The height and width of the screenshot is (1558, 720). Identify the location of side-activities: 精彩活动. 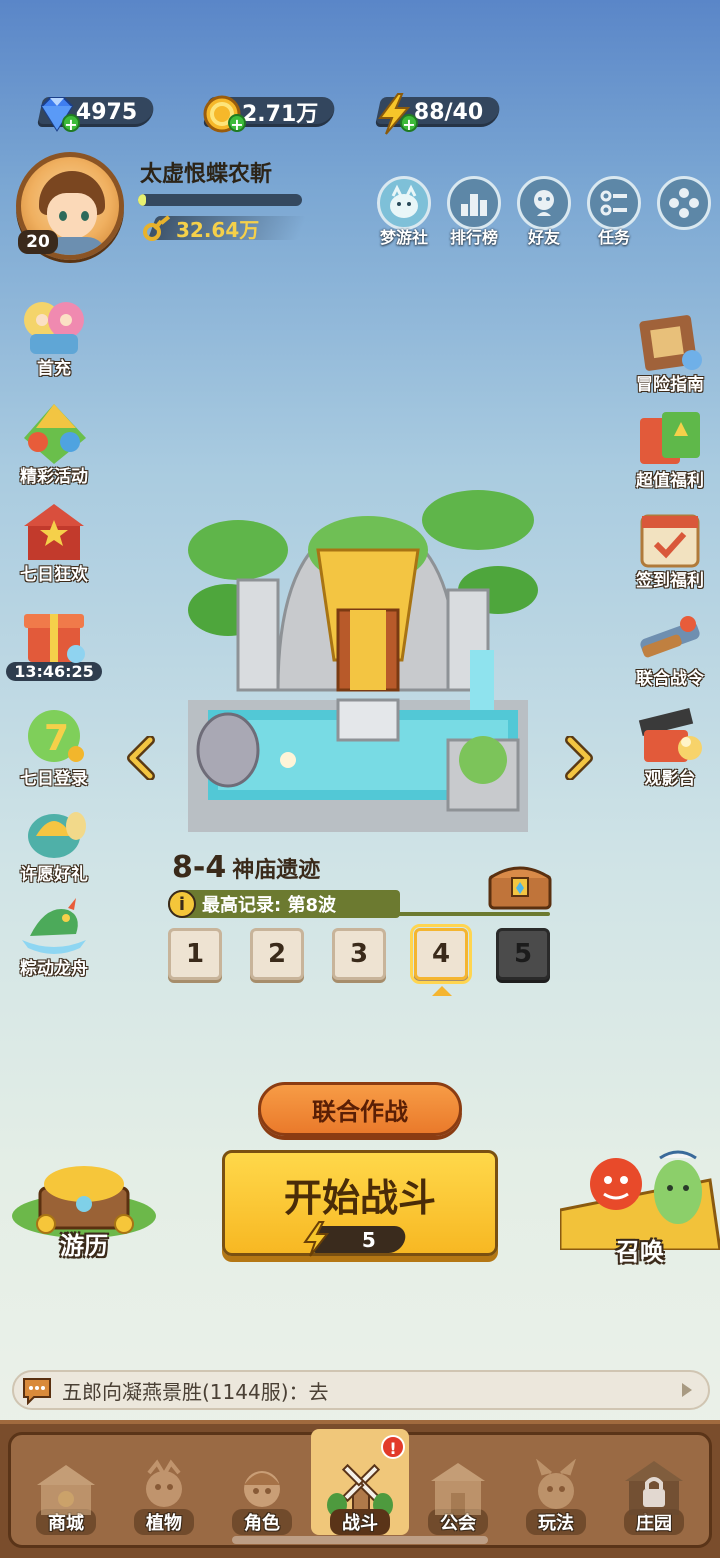
(54, 442).